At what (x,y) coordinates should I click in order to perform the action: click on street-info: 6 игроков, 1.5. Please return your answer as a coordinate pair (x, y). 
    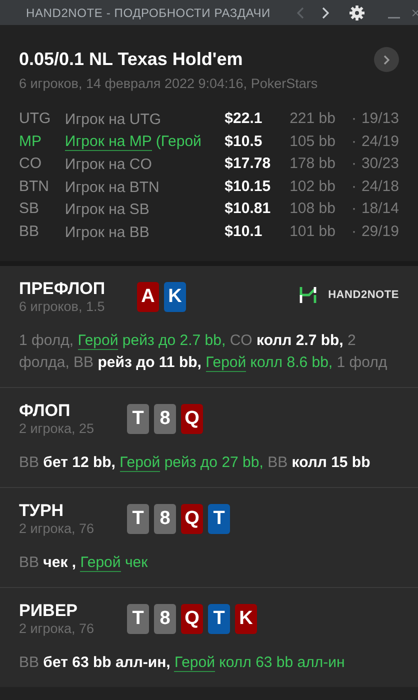
    Looking at the image, I should click on (62, 307).